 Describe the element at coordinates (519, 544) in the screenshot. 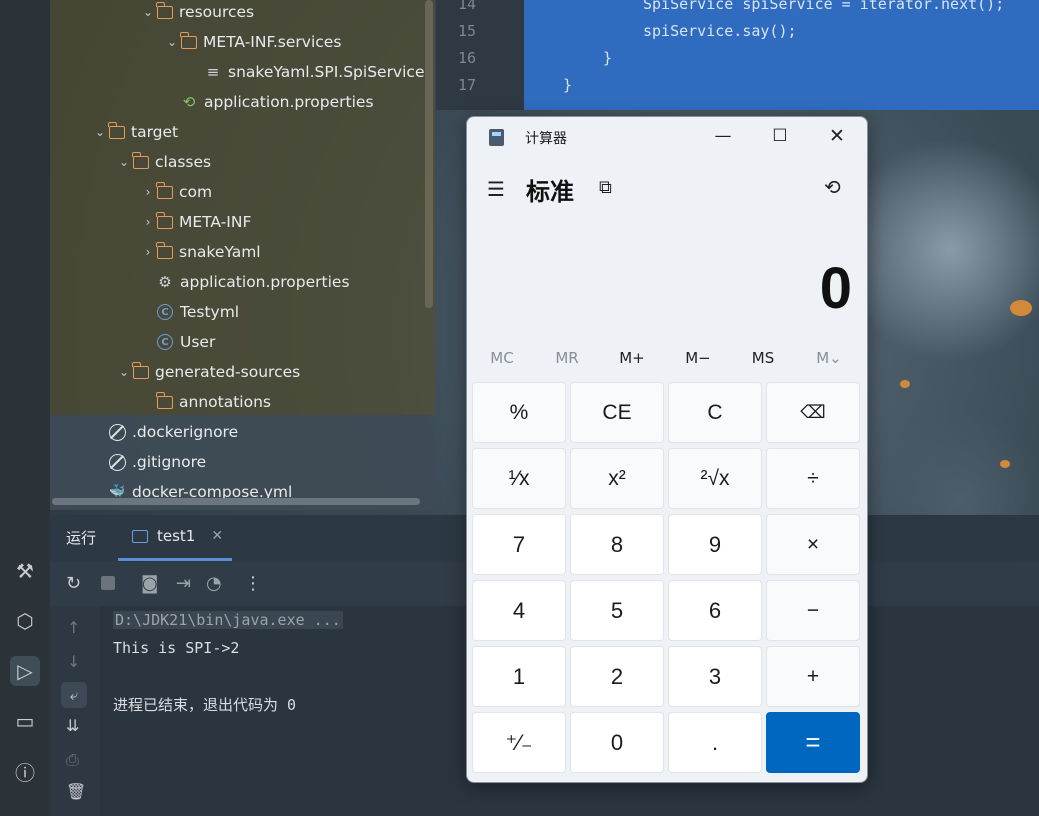

I see `digit-7-button: 7` at that location.